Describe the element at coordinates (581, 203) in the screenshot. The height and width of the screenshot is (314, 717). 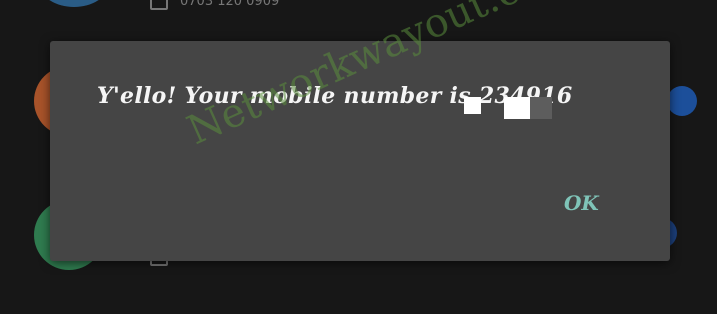
I see `ok-button: OK` at that location.